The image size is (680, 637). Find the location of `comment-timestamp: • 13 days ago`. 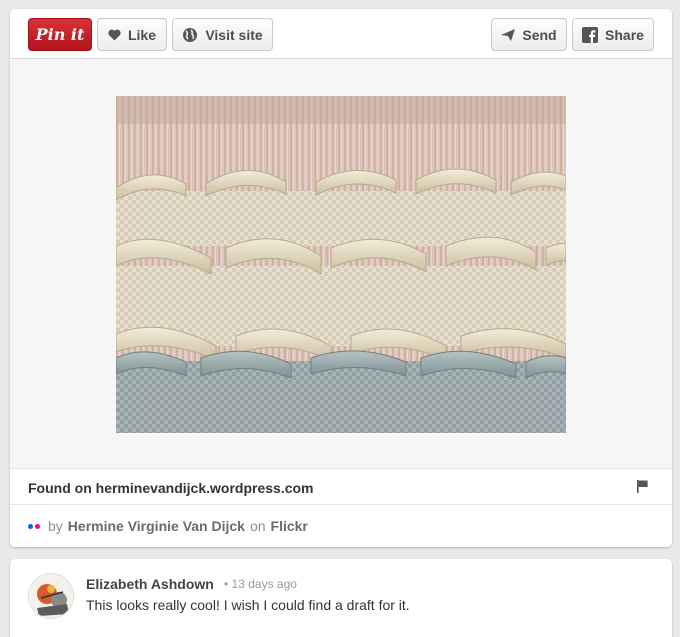

comment-timestamp: • 13 days ago is located at coordinates (260, 584).